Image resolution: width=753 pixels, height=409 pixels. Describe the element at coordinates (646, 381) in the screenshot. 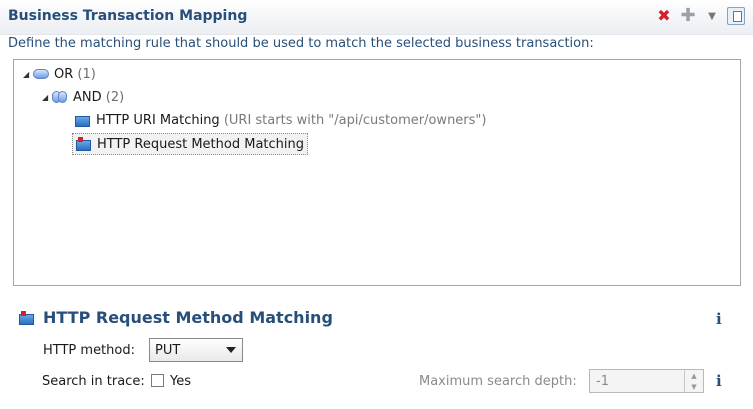

I see `max-search-depth-spinner: -1 ▲ ▼` at that location.